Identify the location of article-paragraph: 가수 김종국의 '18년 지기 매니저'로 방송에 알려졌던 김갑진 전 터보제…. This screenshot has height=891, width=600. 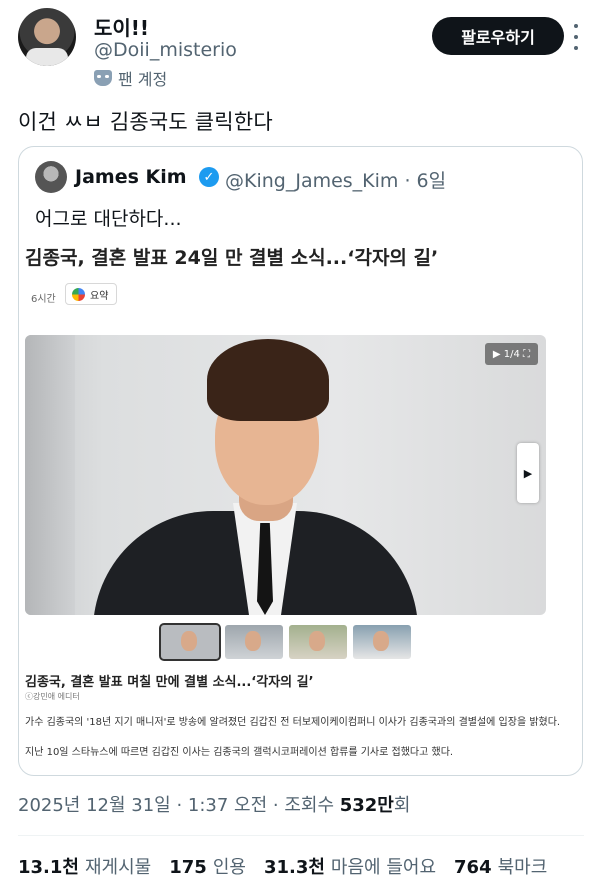
(293, 722).